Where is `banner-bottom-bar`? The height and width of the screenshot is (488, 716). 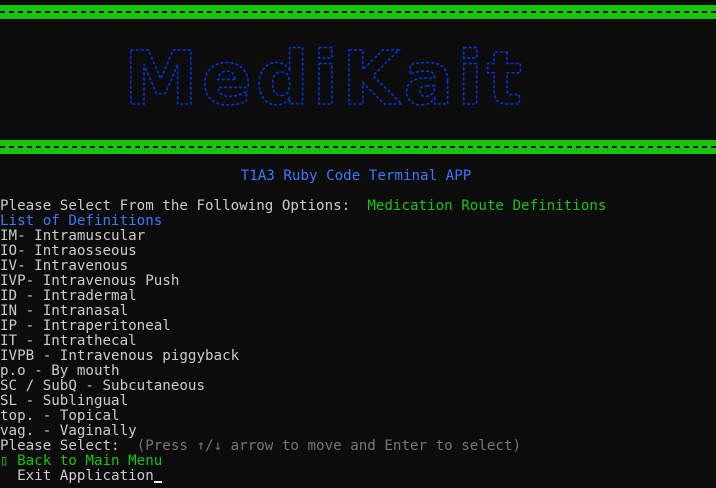
banner-bottom-bar is located at coordinates (358, 147).